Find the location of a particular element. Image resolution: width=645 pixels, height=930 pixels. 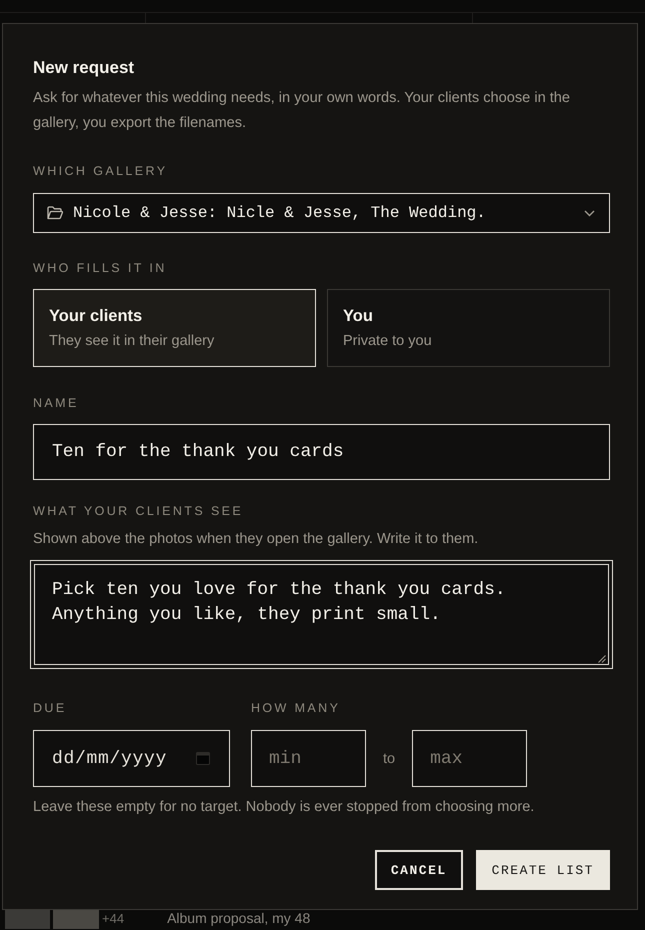

album-title: Album proposal, my 48 is located at coordinates (238, 918).